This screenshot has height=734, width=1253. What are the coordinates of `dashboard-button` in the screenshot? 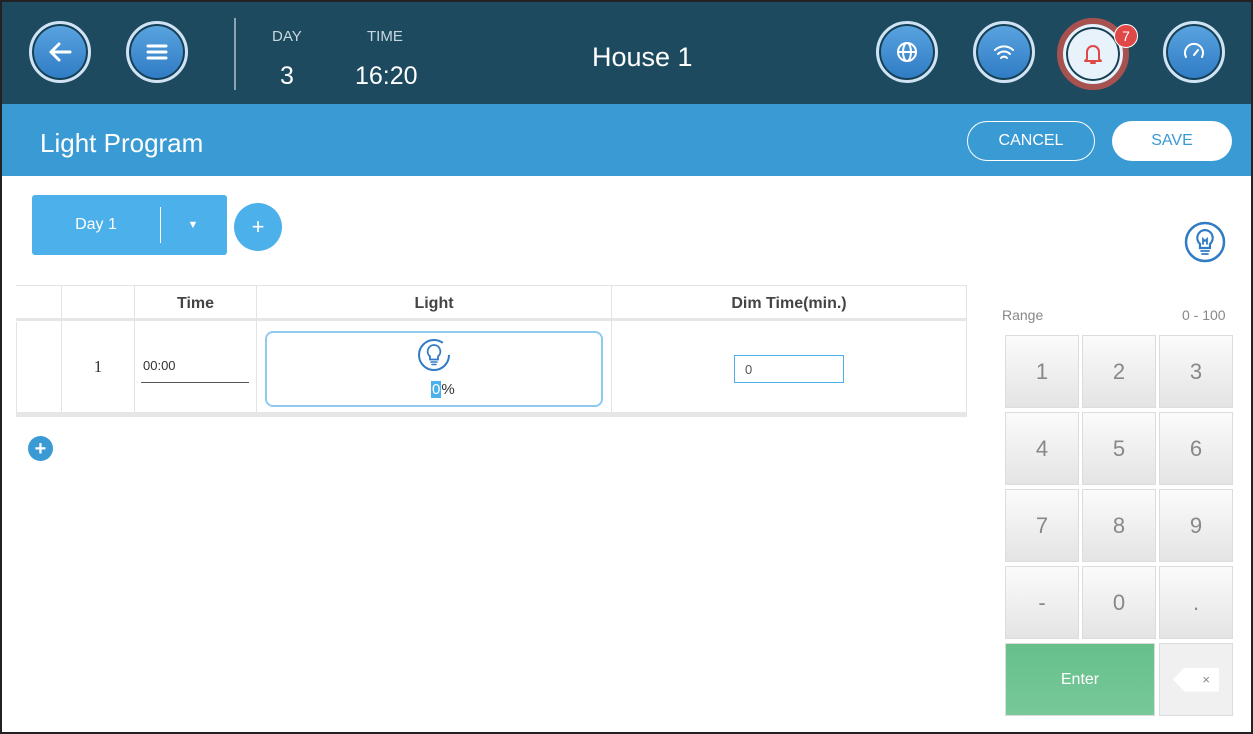 It's located at (1194, 52).